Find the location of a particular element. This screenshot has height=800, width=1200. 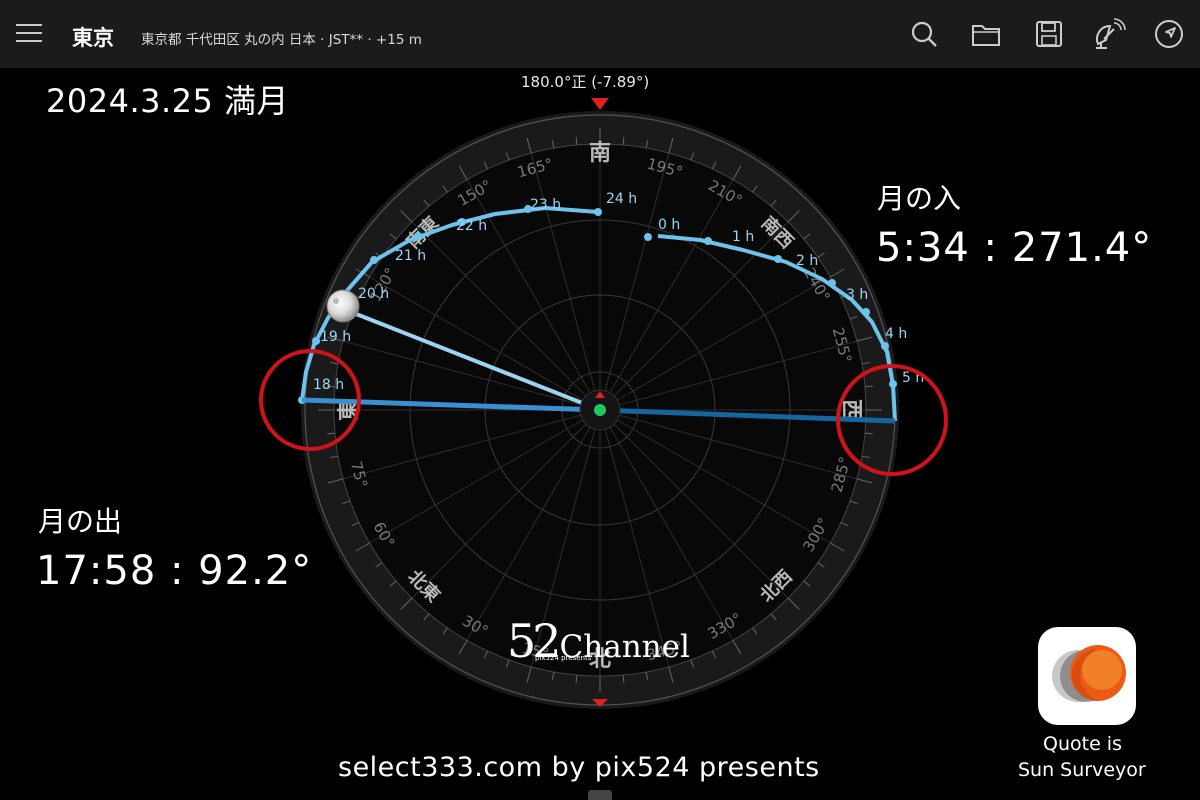

heading-marker-top is located at coordinates (600, 104).